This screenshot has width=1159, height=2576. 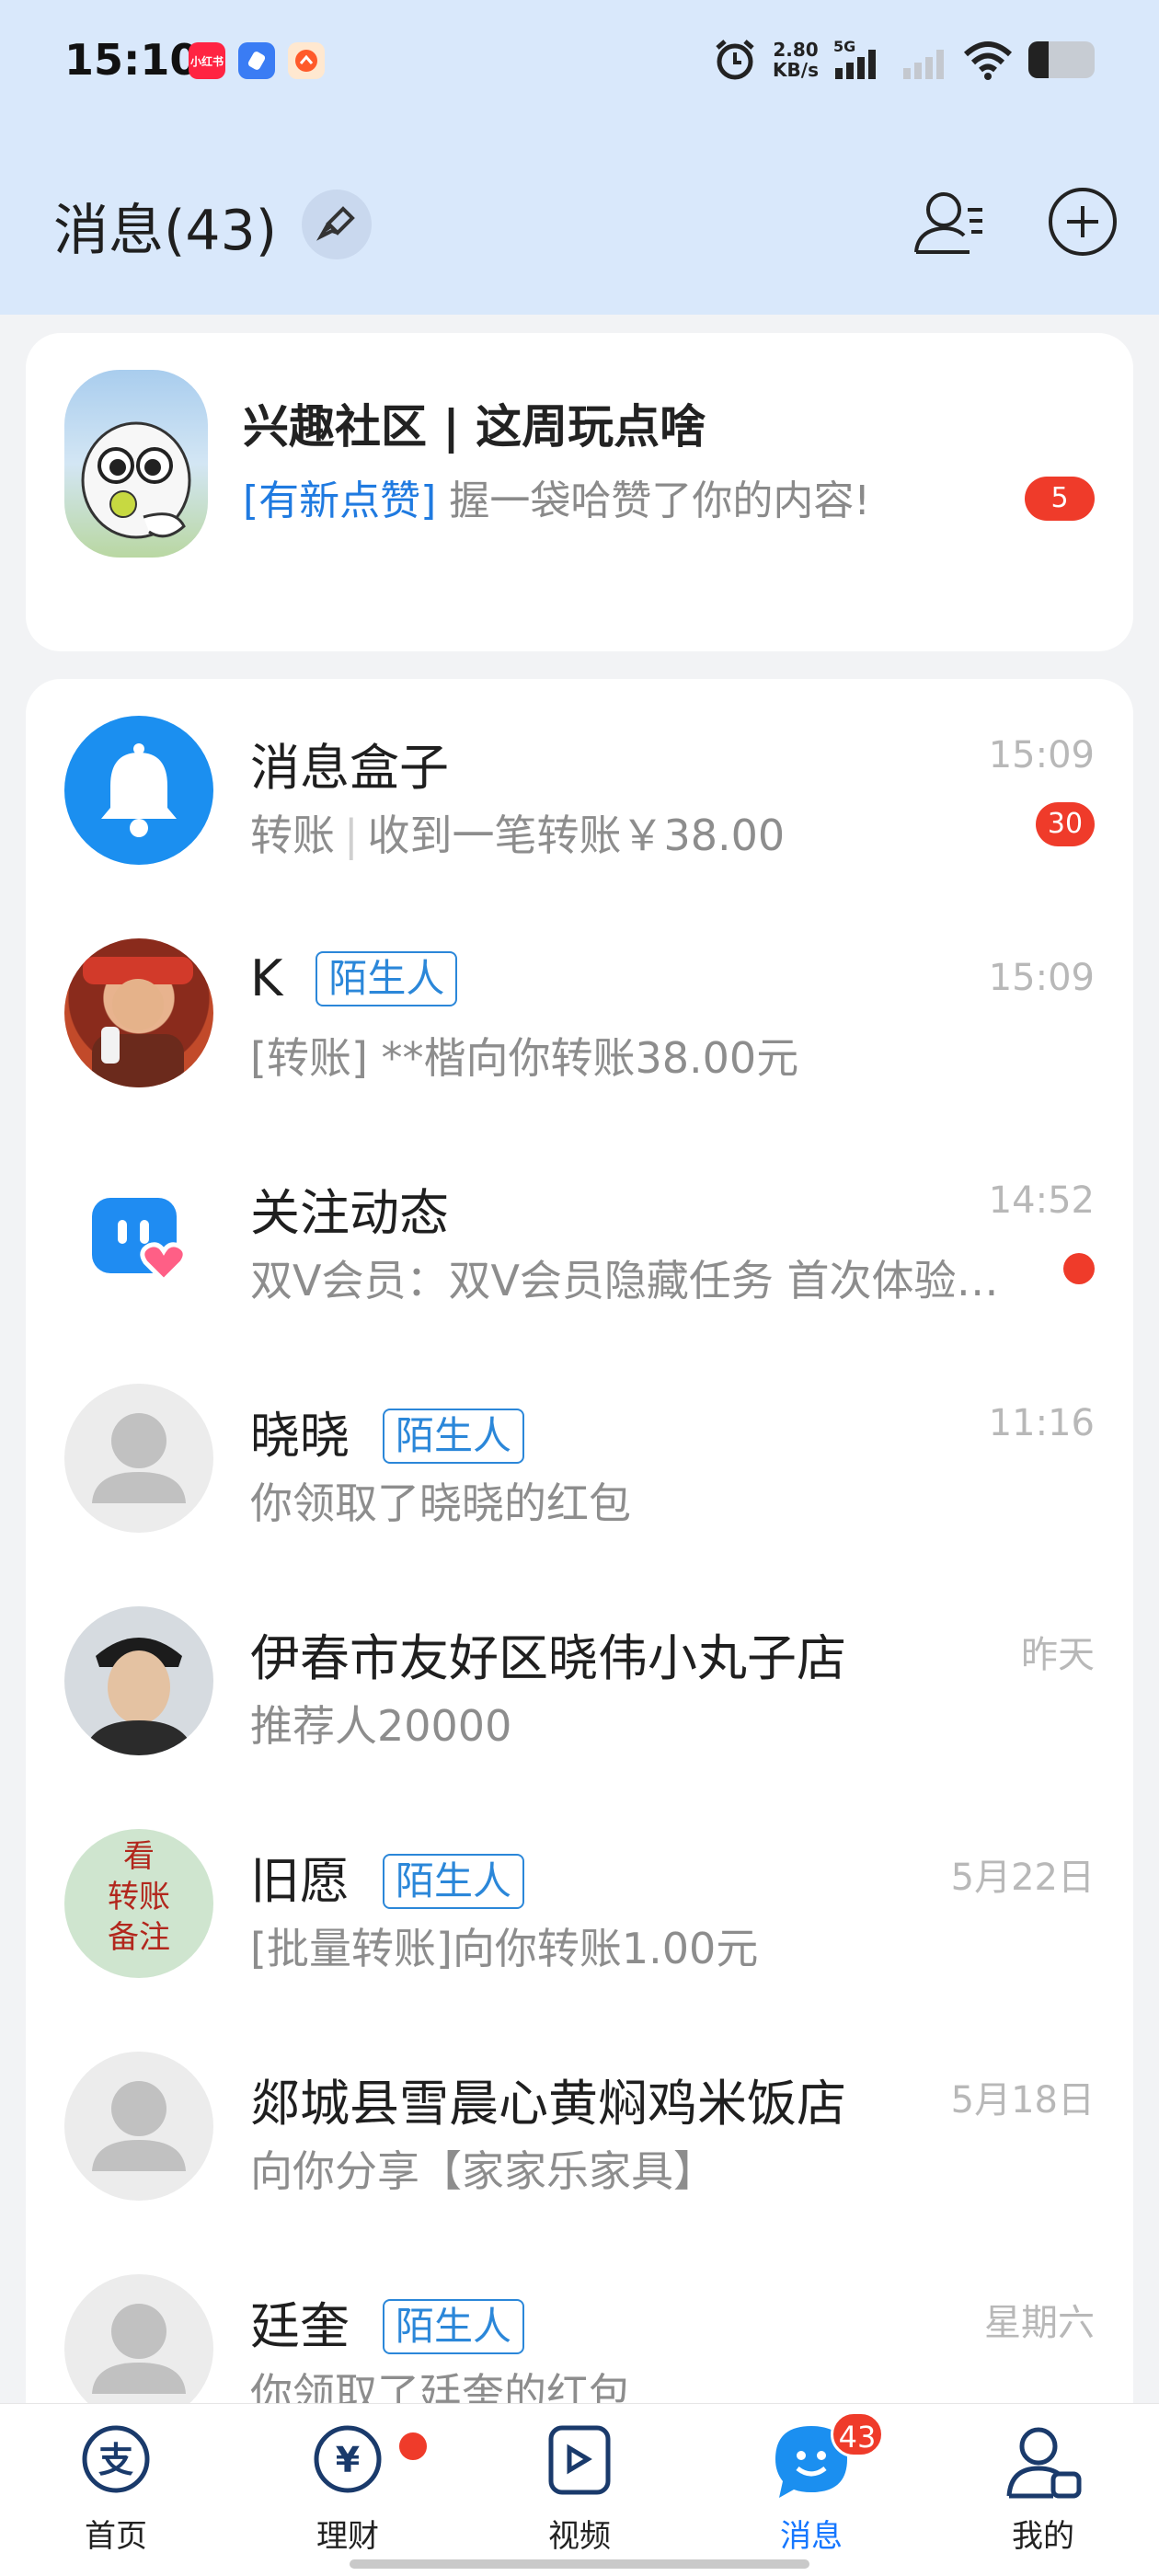 I want to click on conversation-row: 伊春市友好区晓伟小丸子店 推荐人20000 昨天, so click(x=579, y=1681).